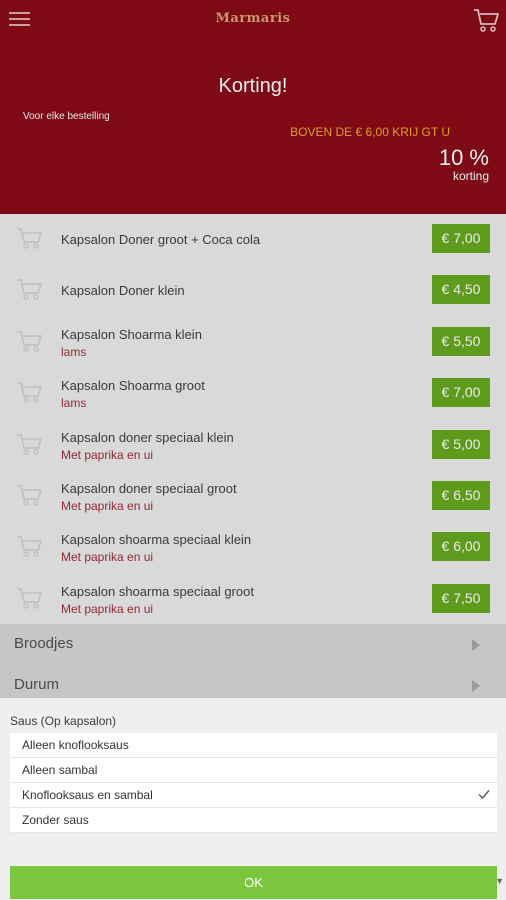 Image resolution: width=506 pixels, height=900 pixels. What do you see at coordinates (131, 334) in the screenshot?
I see `product-name: Kapsalon Shoarma klein` at bounding box center [131, 334].